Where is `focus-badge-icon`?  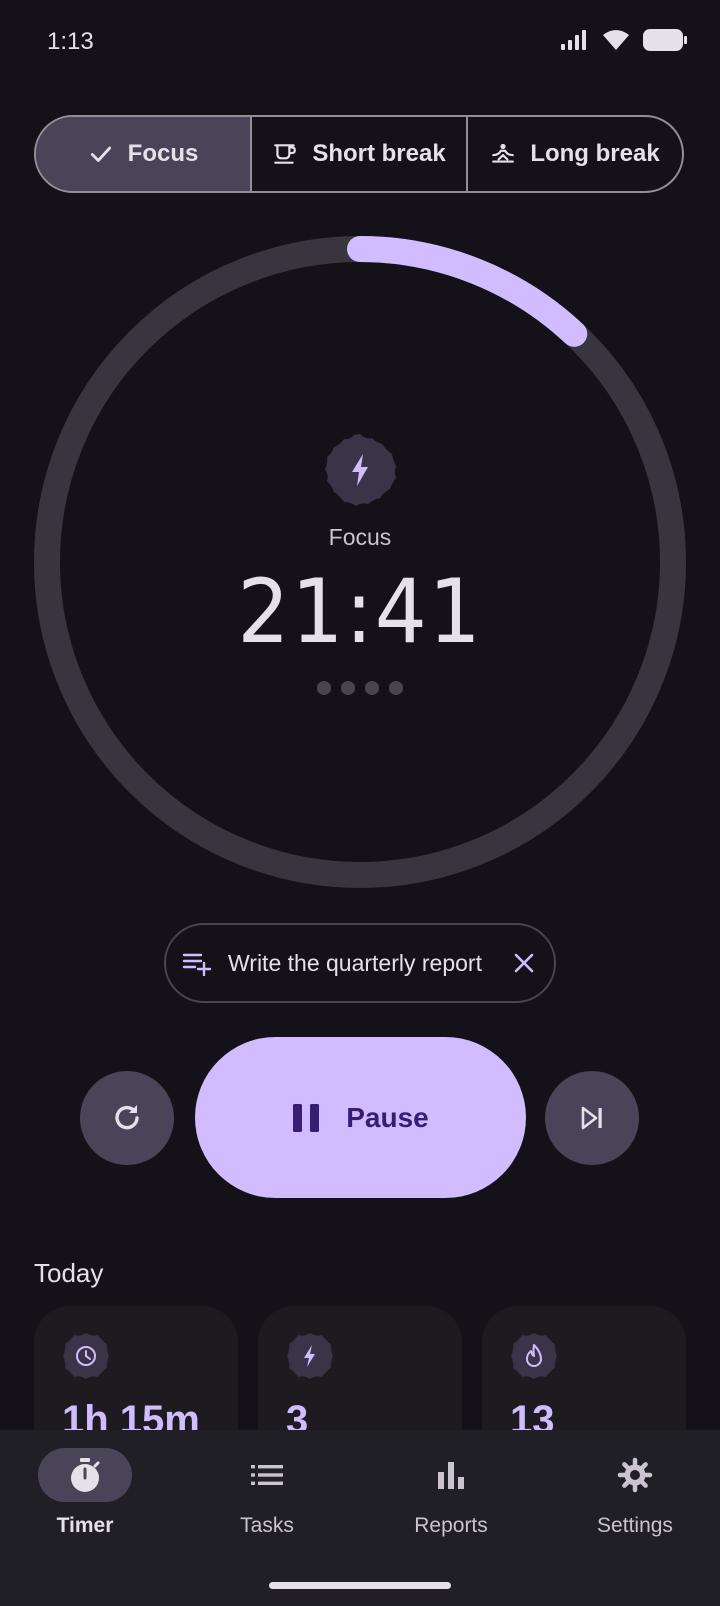 focus-badge-icon is located at coordinates (360, 470).